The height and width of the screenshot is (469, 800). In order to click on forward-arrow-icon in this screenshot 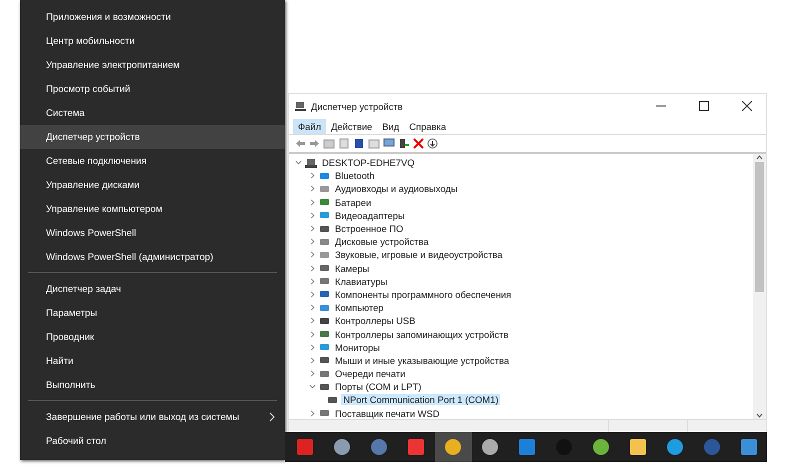, I will do `click(314, 143)`.